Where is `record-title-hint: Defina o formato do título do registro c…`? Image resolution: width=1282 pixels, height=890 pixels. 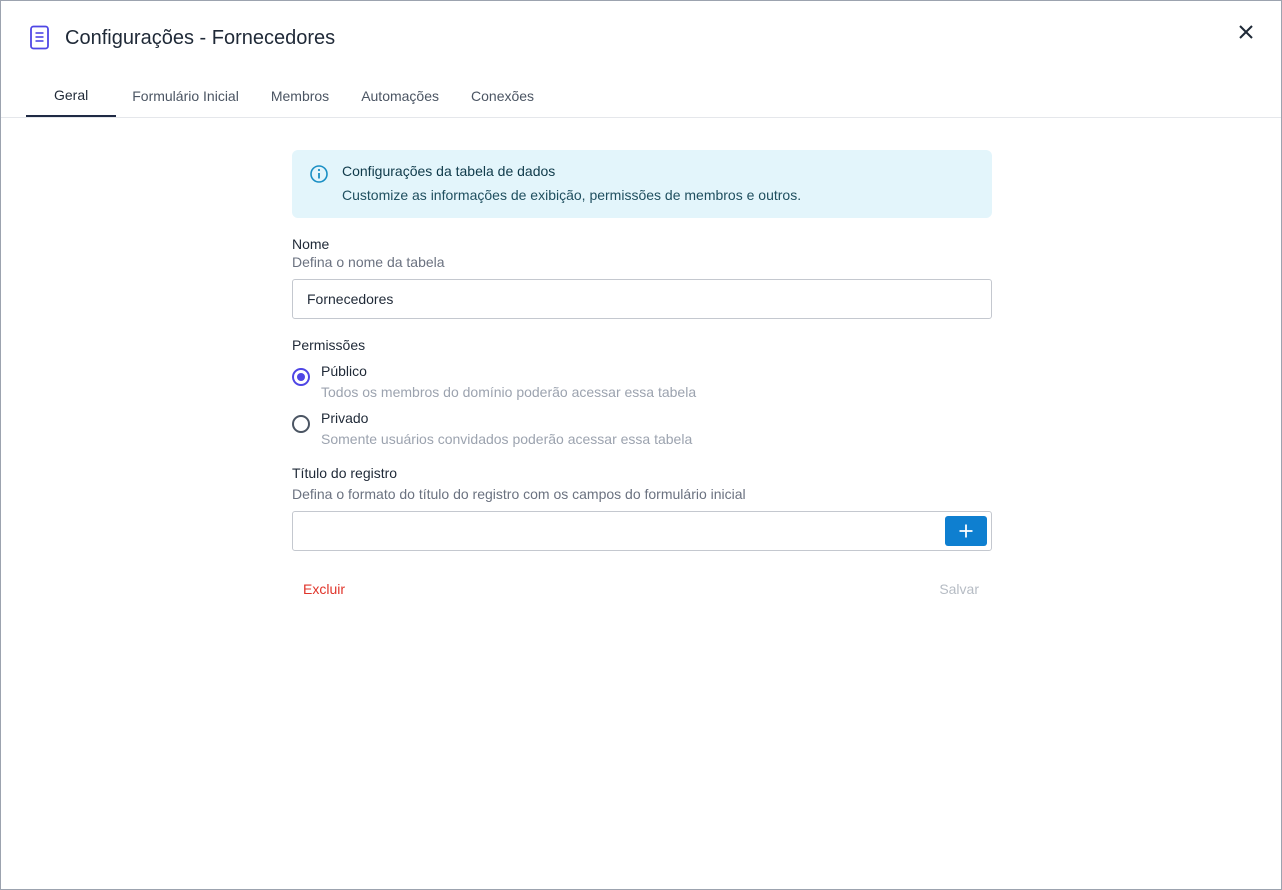
record-title-hint: Defina o formato do título do registro c… is located at coordinates (519, 494).